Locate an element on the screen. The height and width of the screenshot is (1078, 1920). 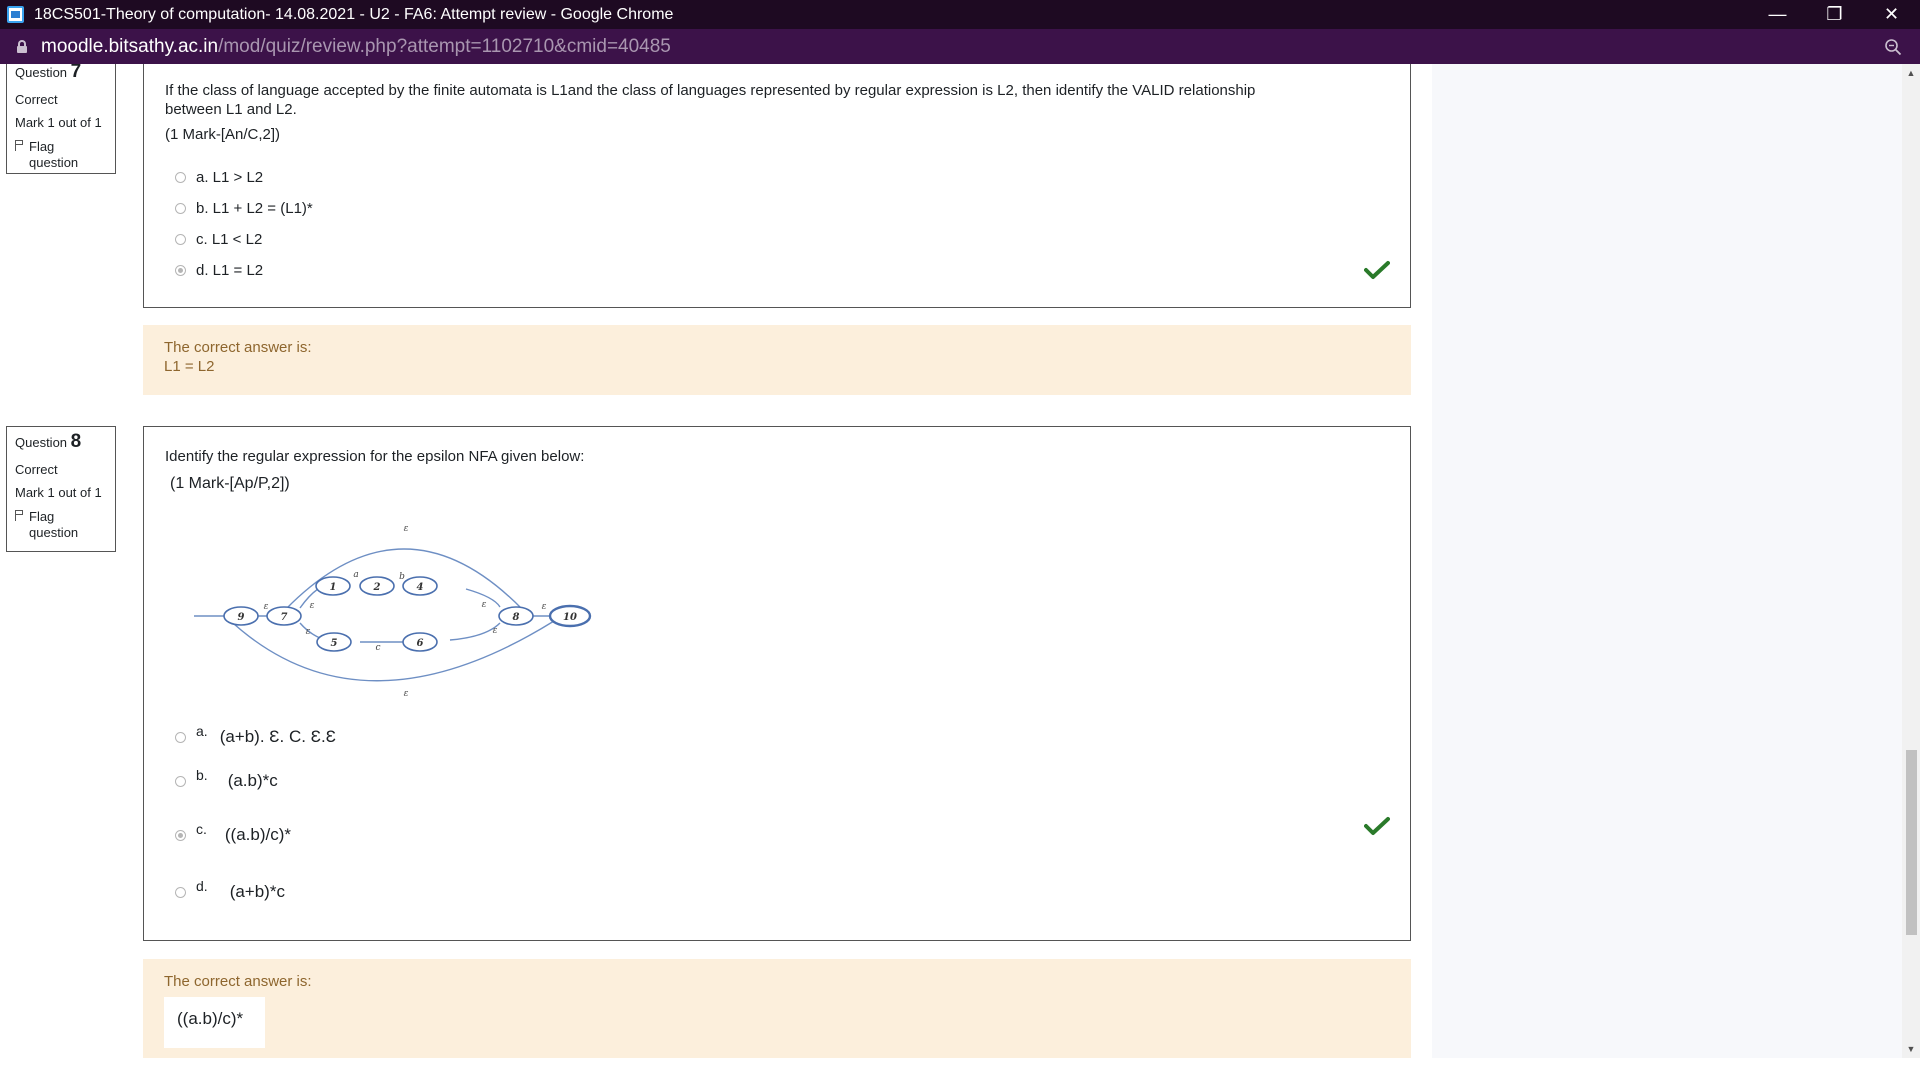
option-b: b. L1 + L2 = (L1)* is located at coordinates (244, 208).